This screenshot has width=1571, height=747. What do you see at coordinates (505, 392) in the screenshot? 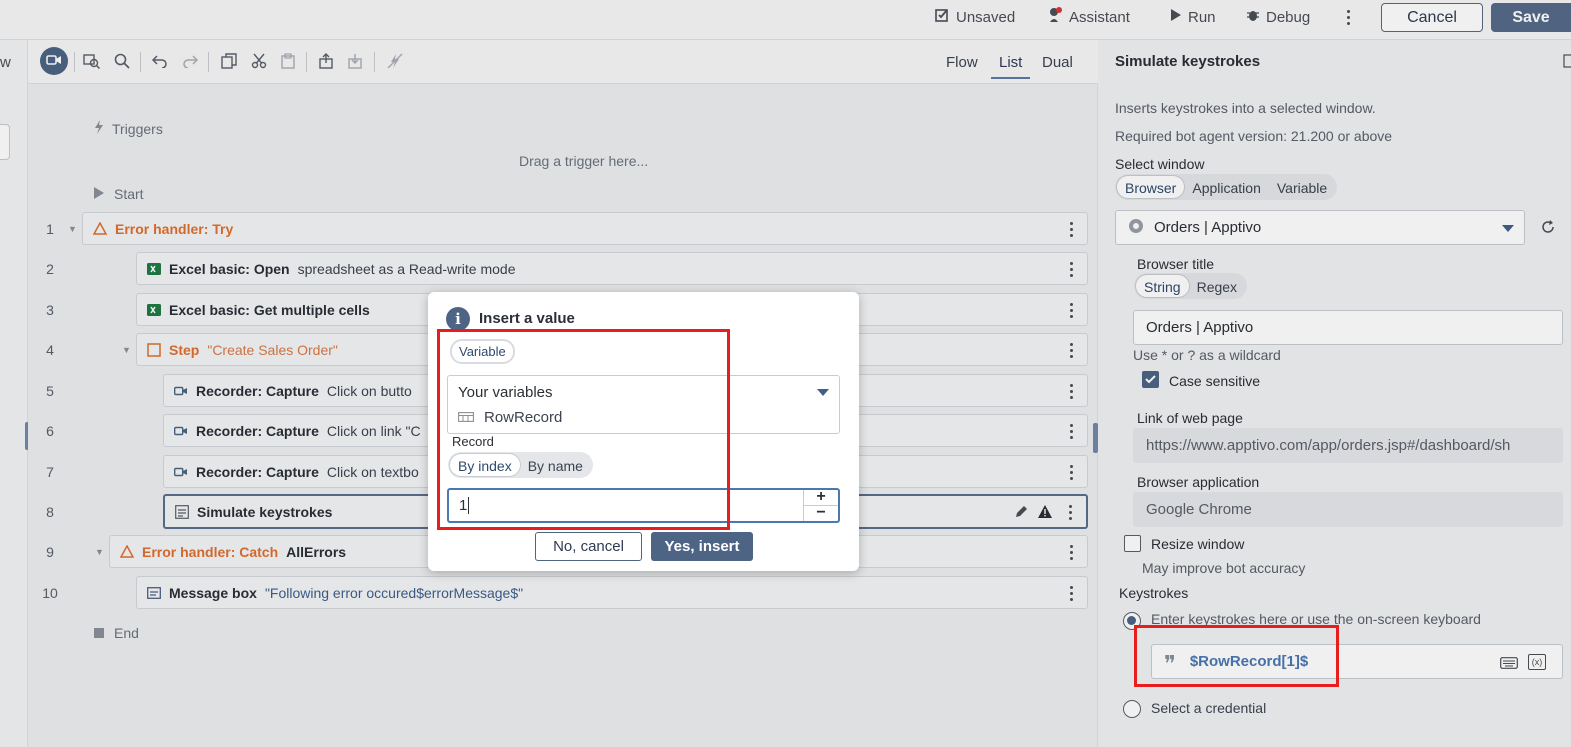
I see `your-variables-label: Your variables` at bounding box center [505, 392].